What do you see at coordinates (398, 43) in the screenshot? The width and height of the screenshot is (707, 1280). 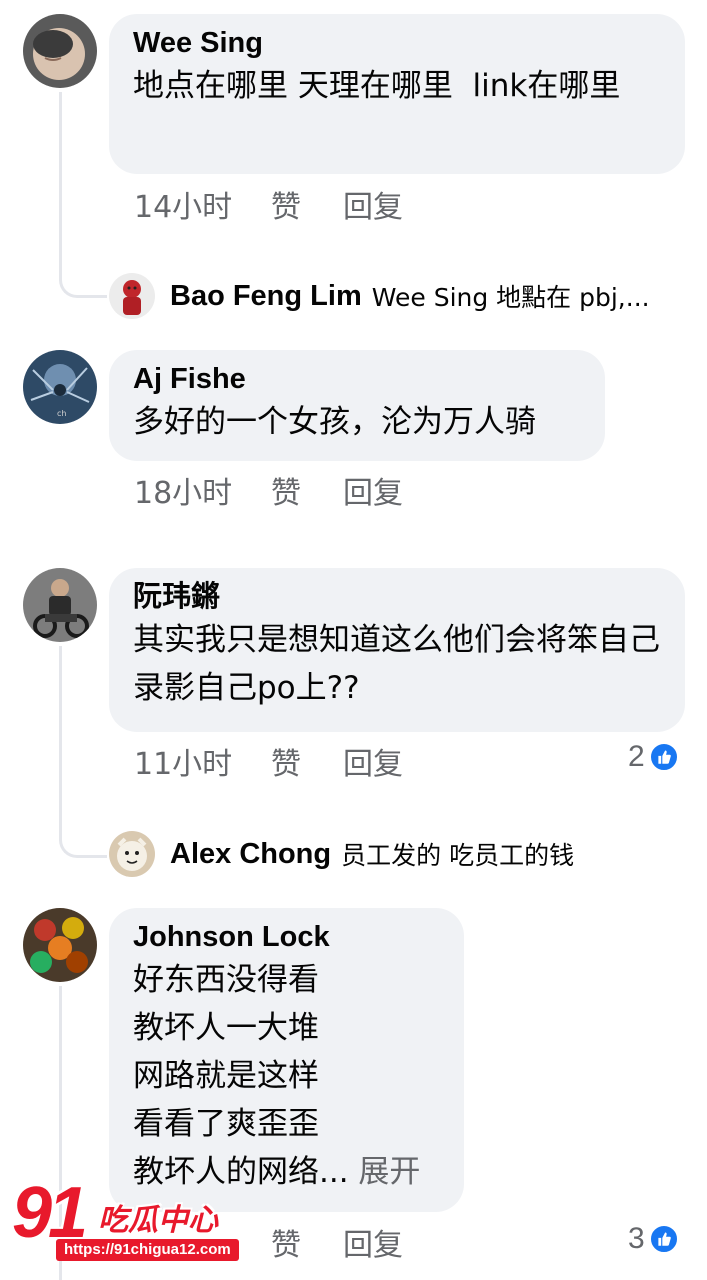 I see `comment-author: Wee Sing` at bounding box center [398, 43].